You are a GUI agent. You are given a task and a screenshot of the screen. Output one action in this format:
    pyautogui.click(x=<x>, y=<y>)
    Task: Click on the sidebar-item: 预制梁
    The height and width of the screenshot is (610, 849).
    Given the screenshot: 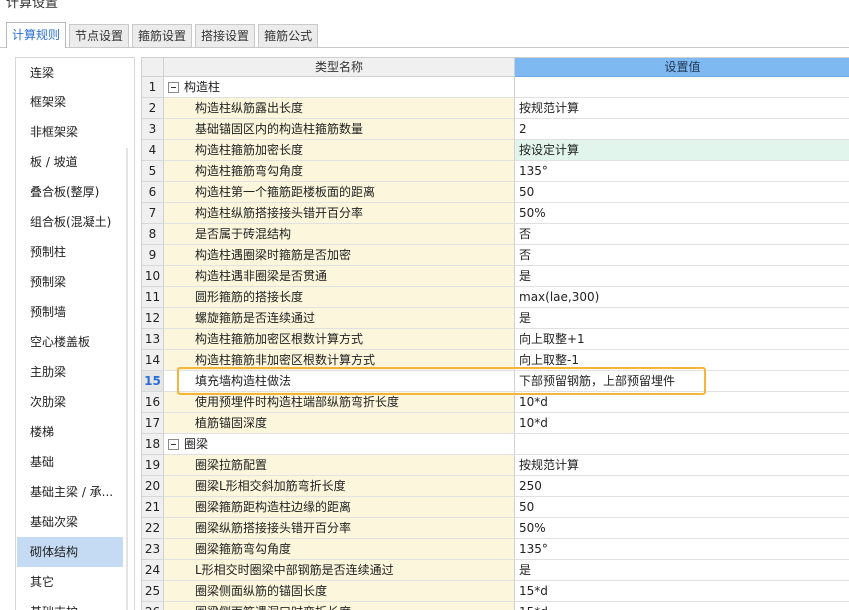 What is the action you would take?
    pyautogui.click(x=70, y=282)
    